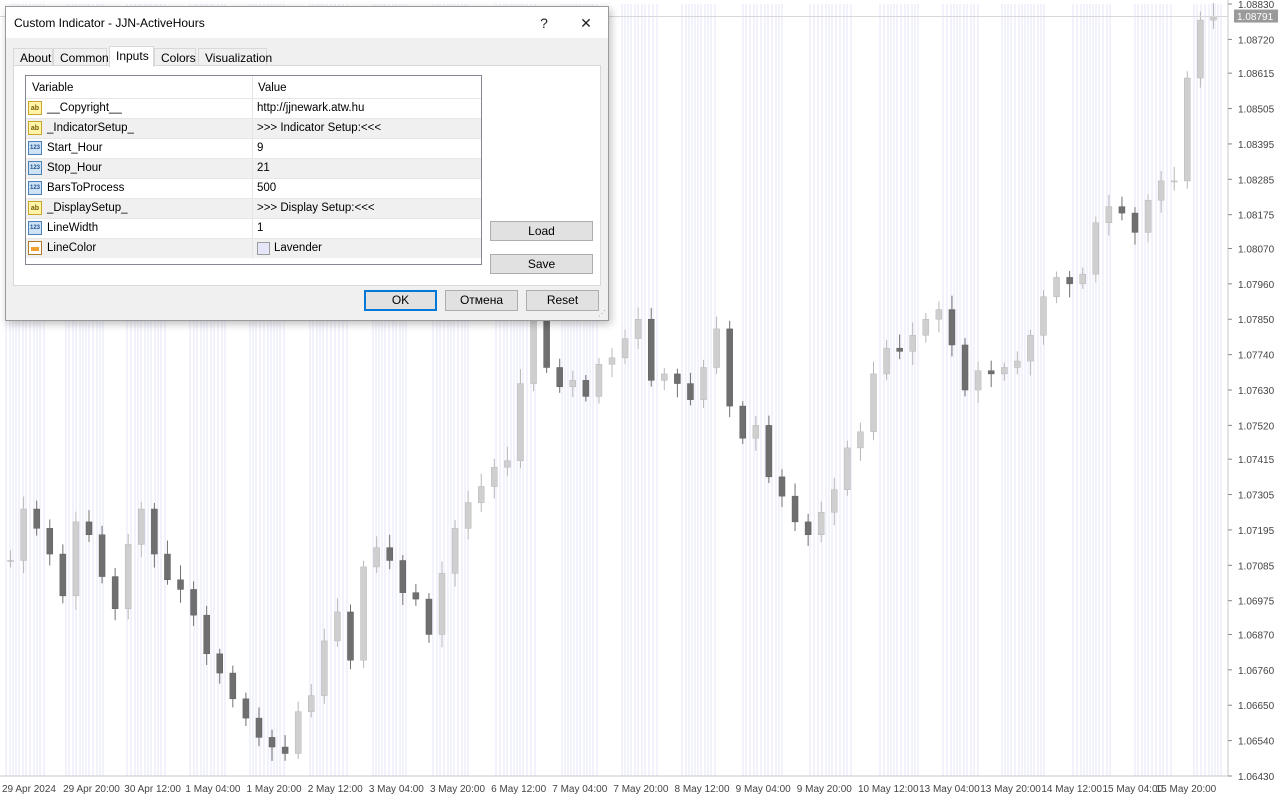  What do you see at coordinates (260, 228) in the screenshot?
I see `variable-value: 1` at bounding box center [260, 228].